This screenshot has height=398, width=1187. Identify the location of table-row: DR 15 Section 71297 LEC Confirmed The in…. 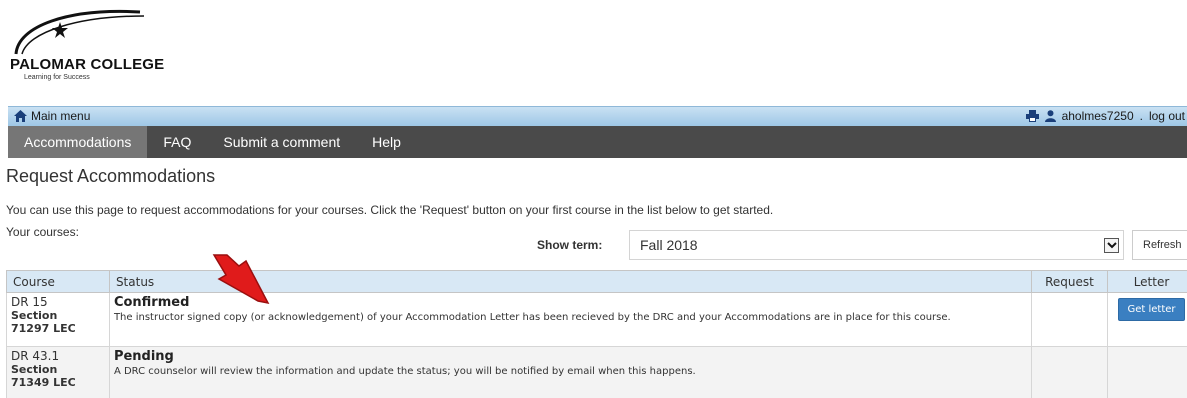
(596, 319).